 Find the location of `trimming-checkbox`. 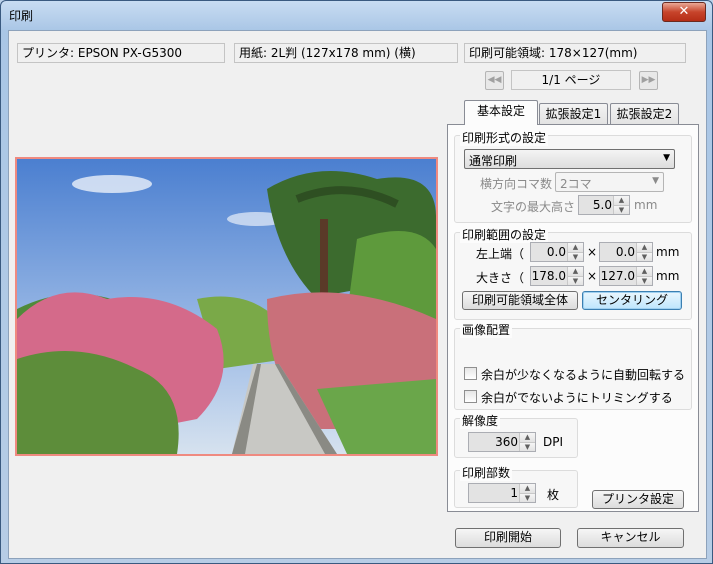

trimming-checkbox is located at coordinates (470, 396).